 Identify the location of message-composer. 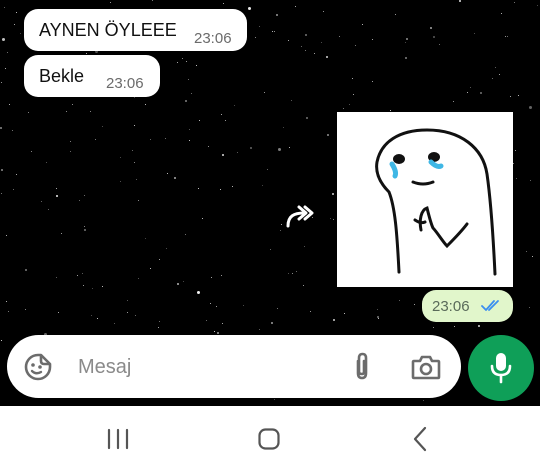
(234, 366).